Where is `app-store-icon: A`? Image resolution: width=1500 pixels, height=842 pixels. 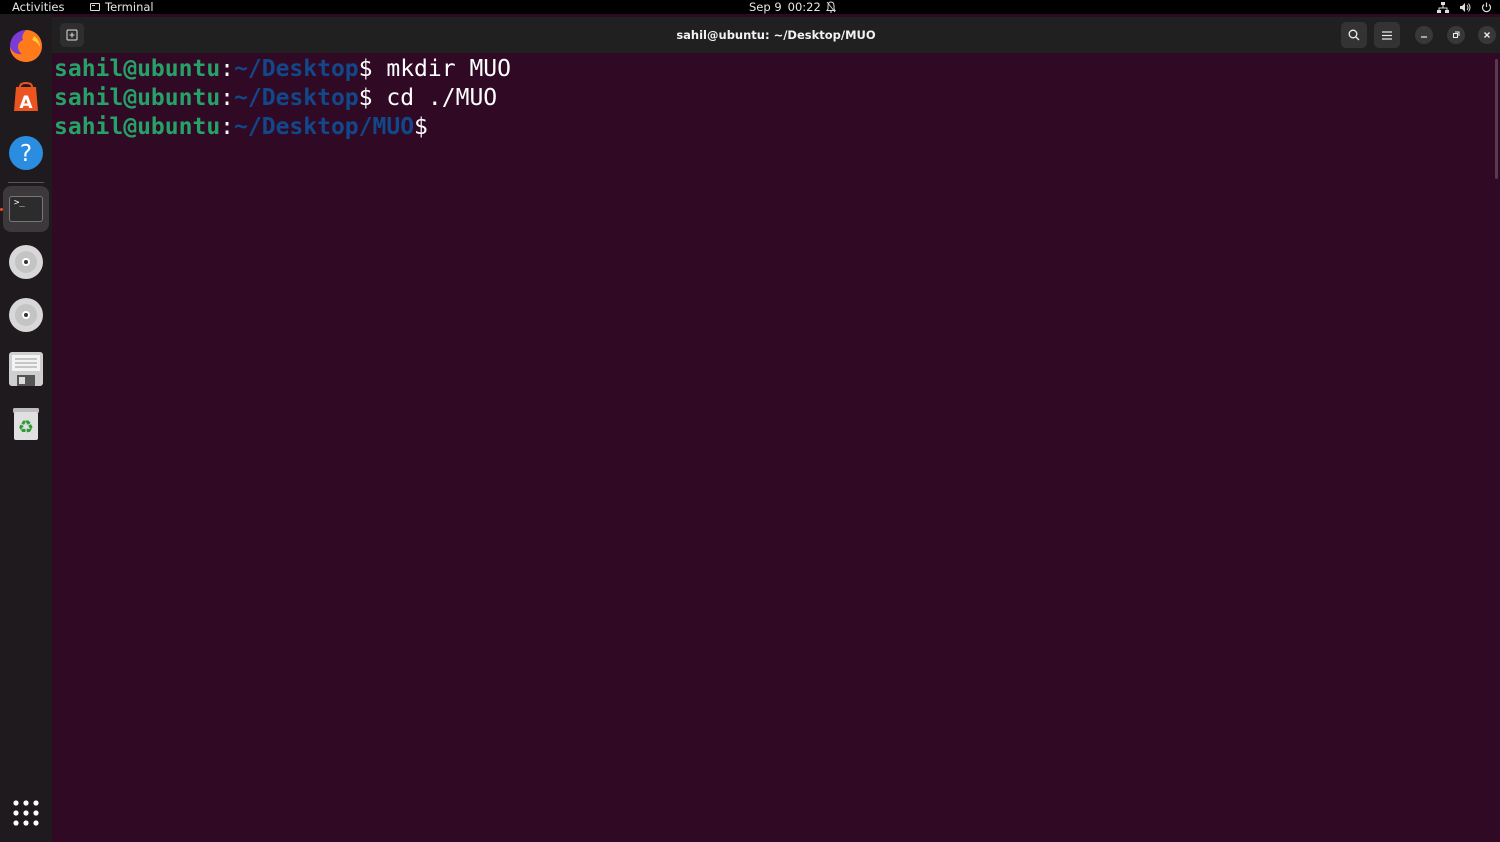 app-store-icon: A is located at coordinates (26, 97).